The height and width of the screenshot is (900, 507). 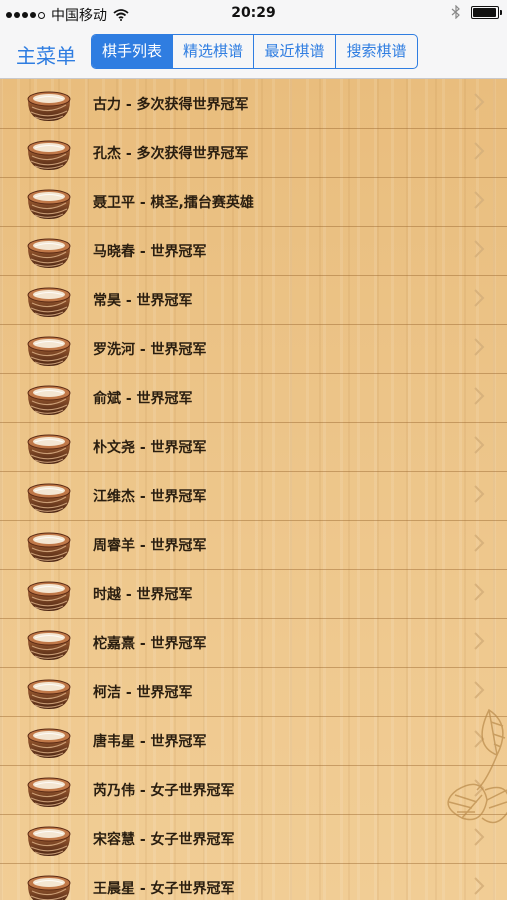 What do you see at coordinates (164, 840) in the screenshot?
I see `player-name-label: 宋容慧 - 女子世界冠军` at bounding box center [164, 840].